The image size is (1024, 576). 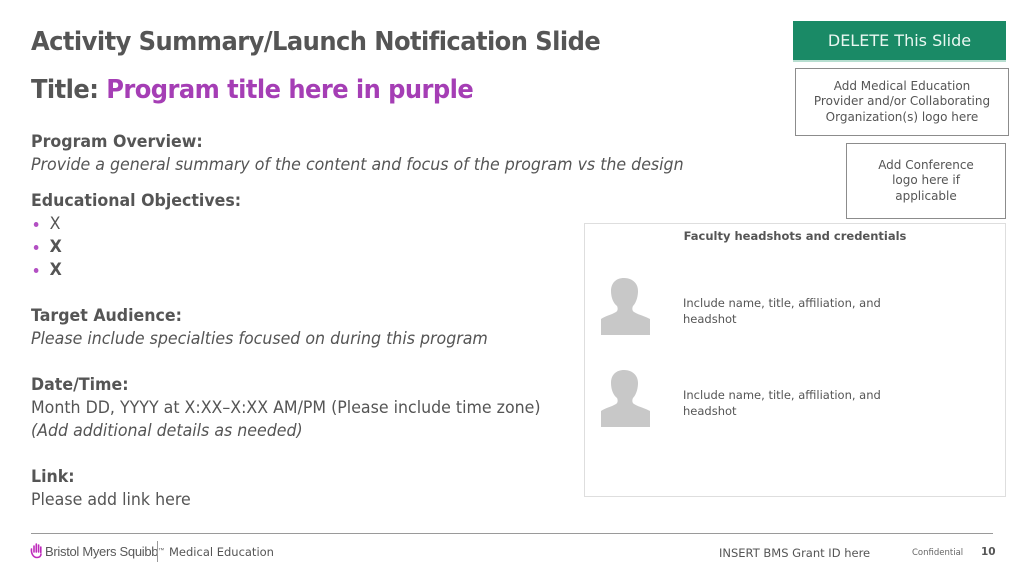 What do you see at coordinates (102, 551) in the screenshot?
I see `bms-brand-name: Bristol Myers Squibb` at bounding box center [102, 551].